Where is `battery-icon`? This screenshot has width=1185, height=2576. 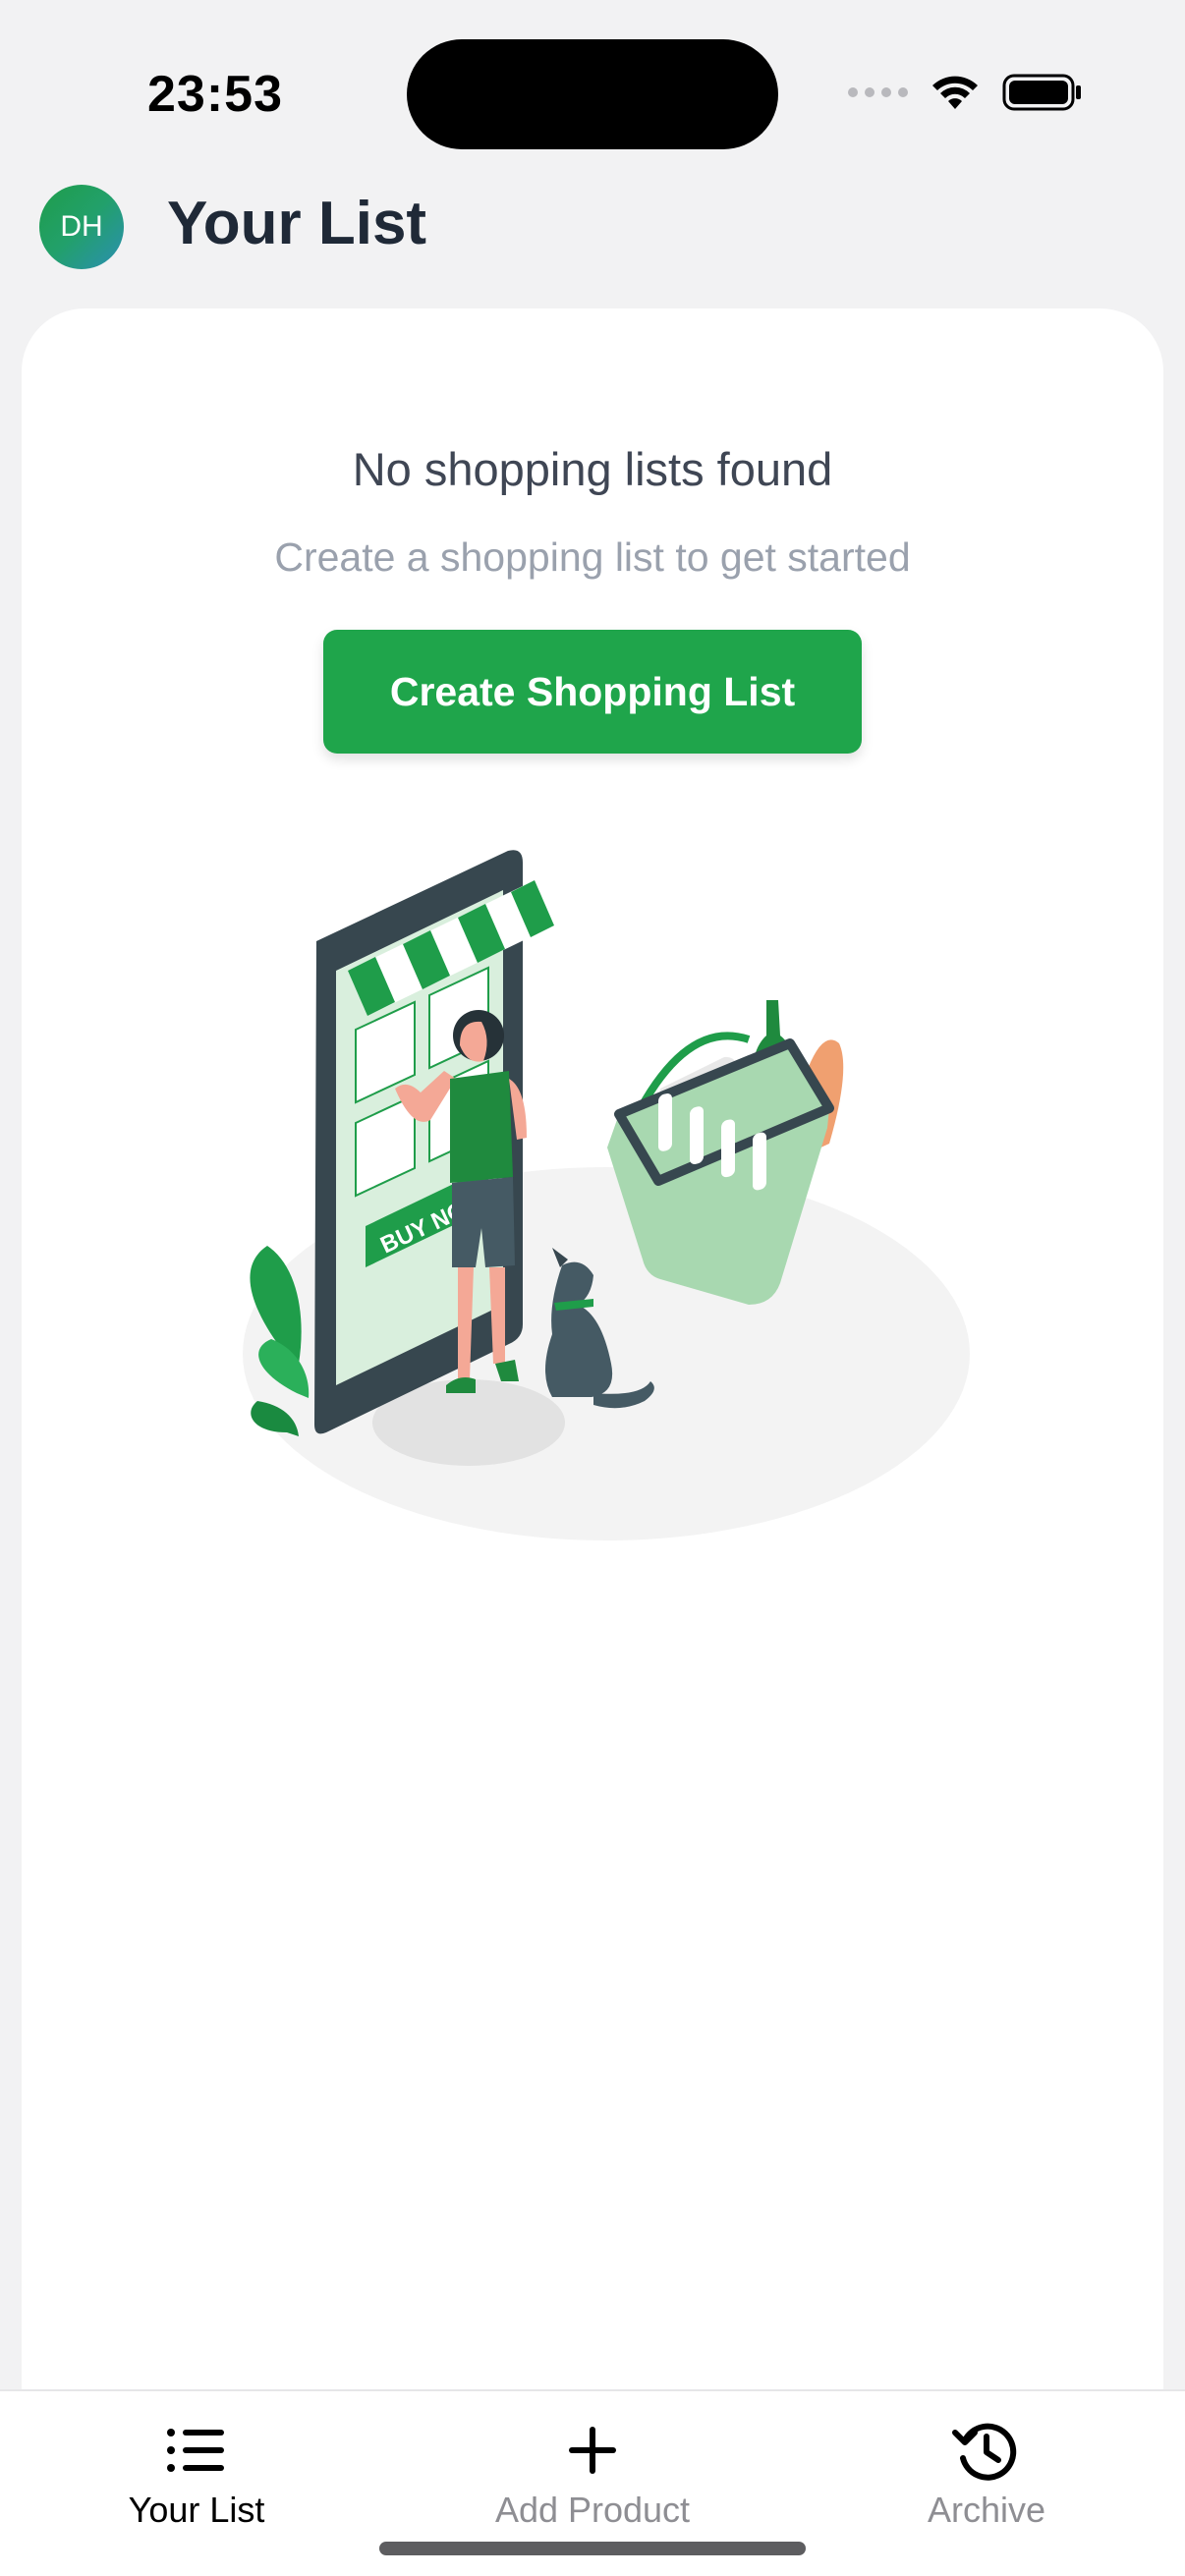 battery-icon is located at coordinates (1041, 92).